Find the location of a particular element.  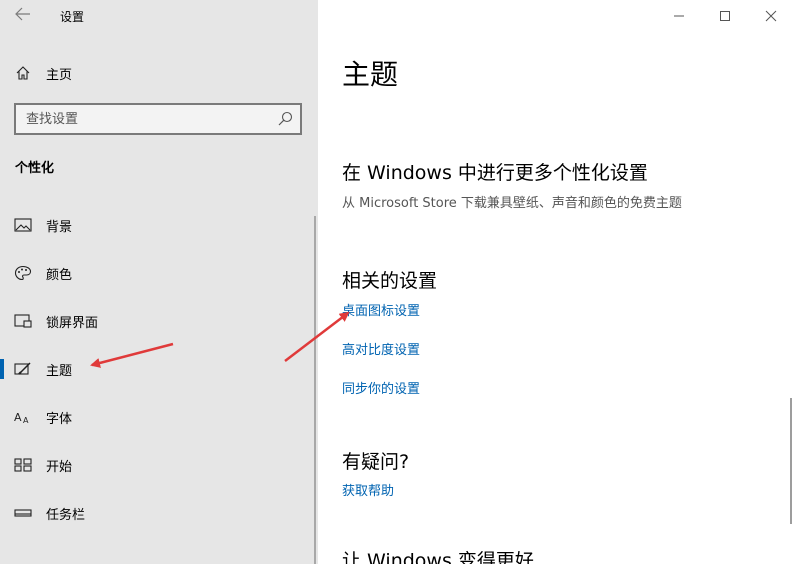

sidebar-item-start: 开始 is located at coordinates (159, 465).